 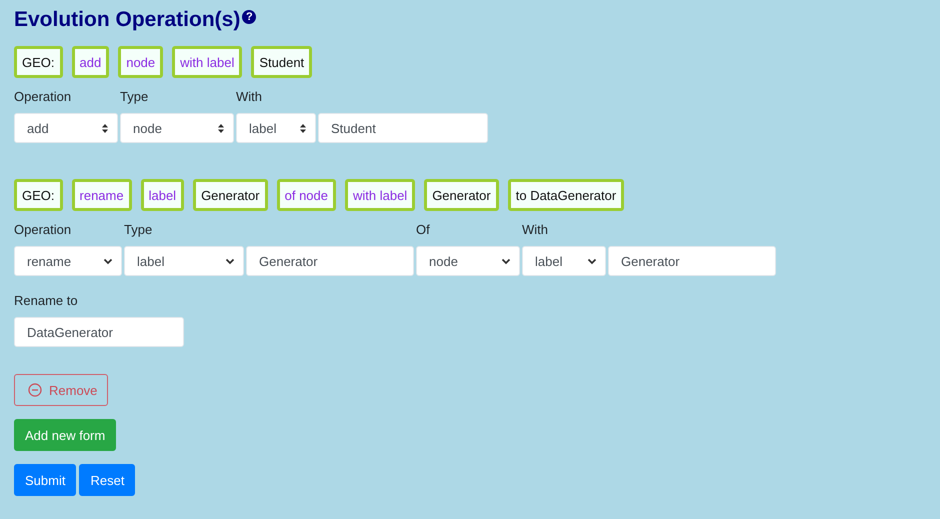 What do you see at coordinates (403, 128) in the screenshot?
I see `input-field: Student` at bounding box center [403, 128].